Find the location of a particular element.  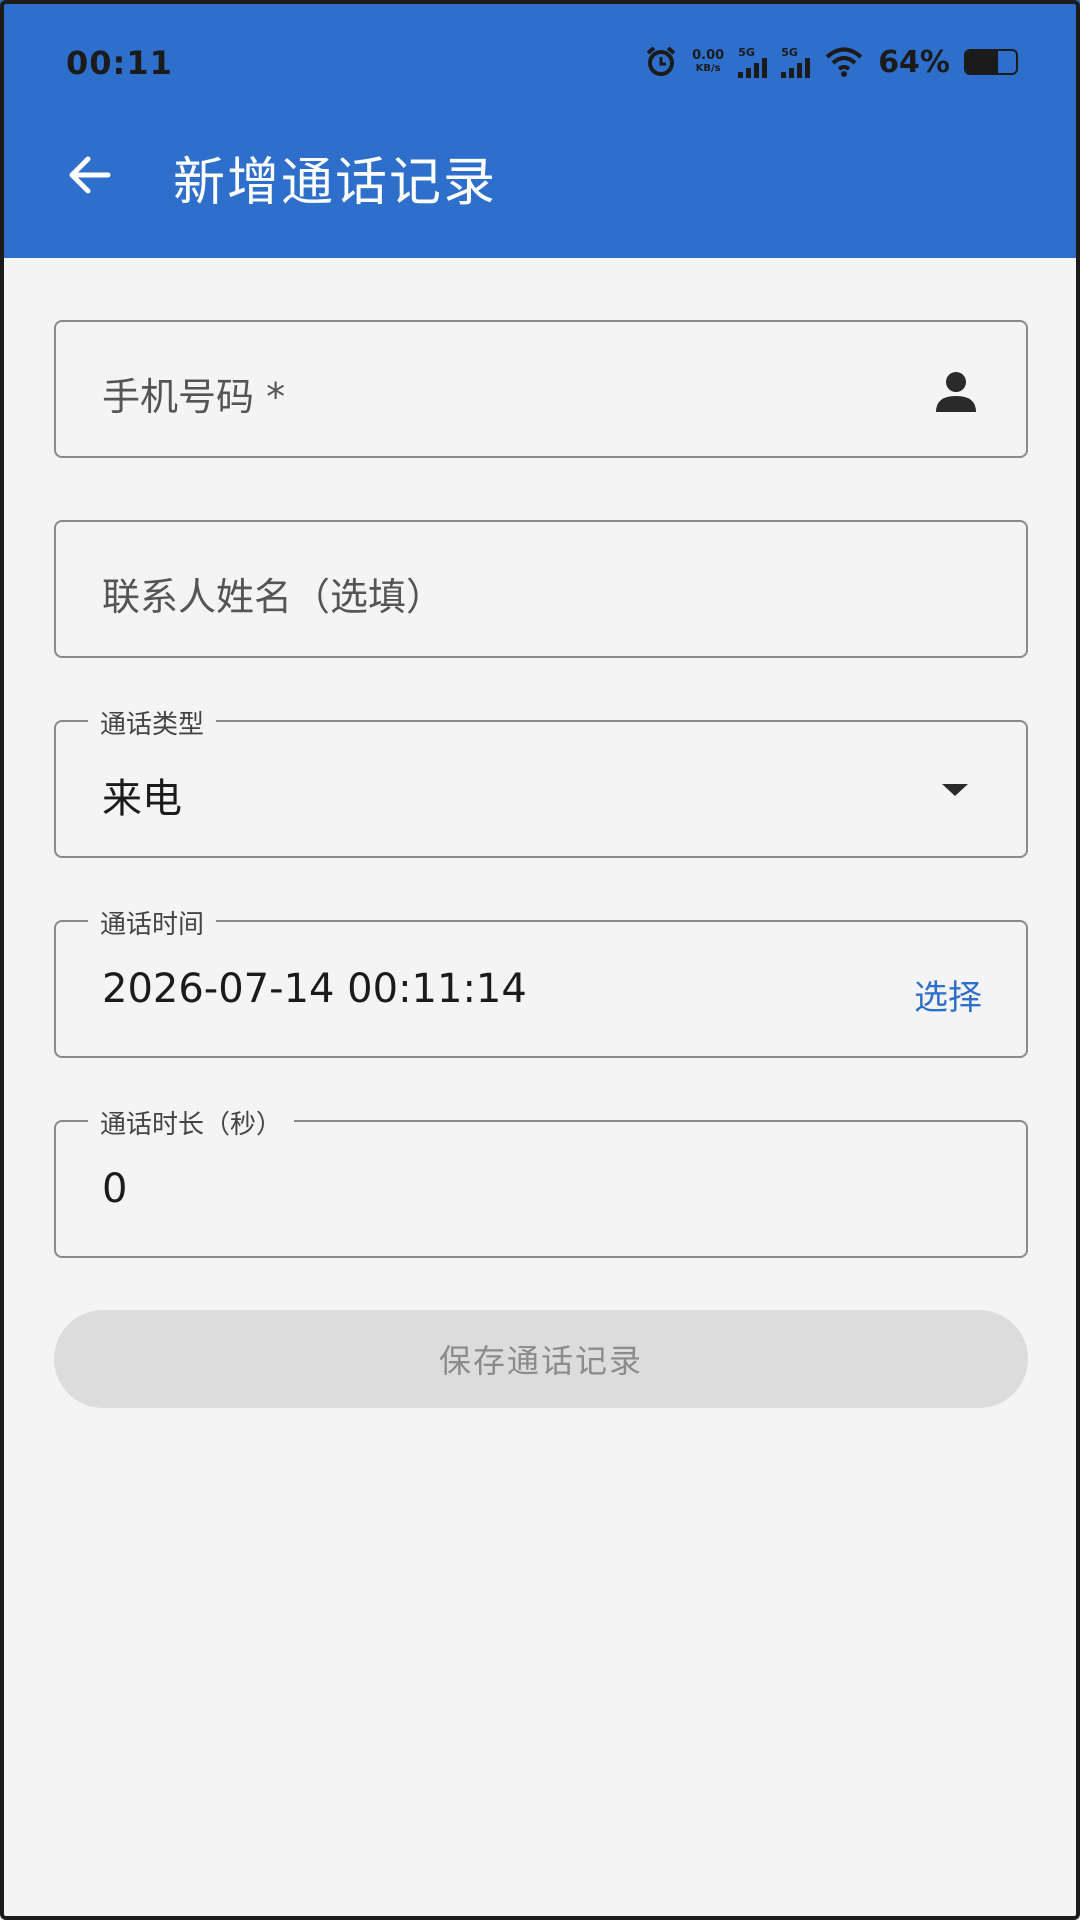

battery-icon is located at coordinates (991, 62).